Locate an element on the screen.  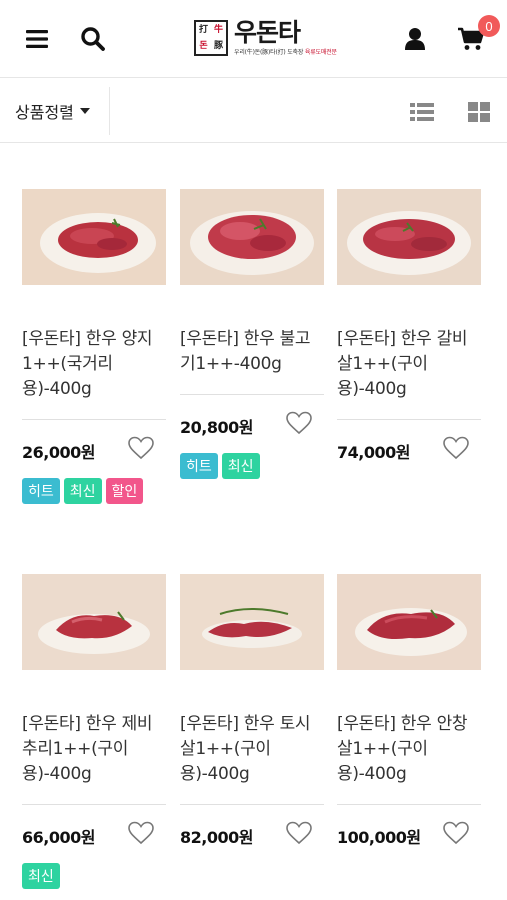
product-price: 82,000원 is located at coordinates (216, 837).